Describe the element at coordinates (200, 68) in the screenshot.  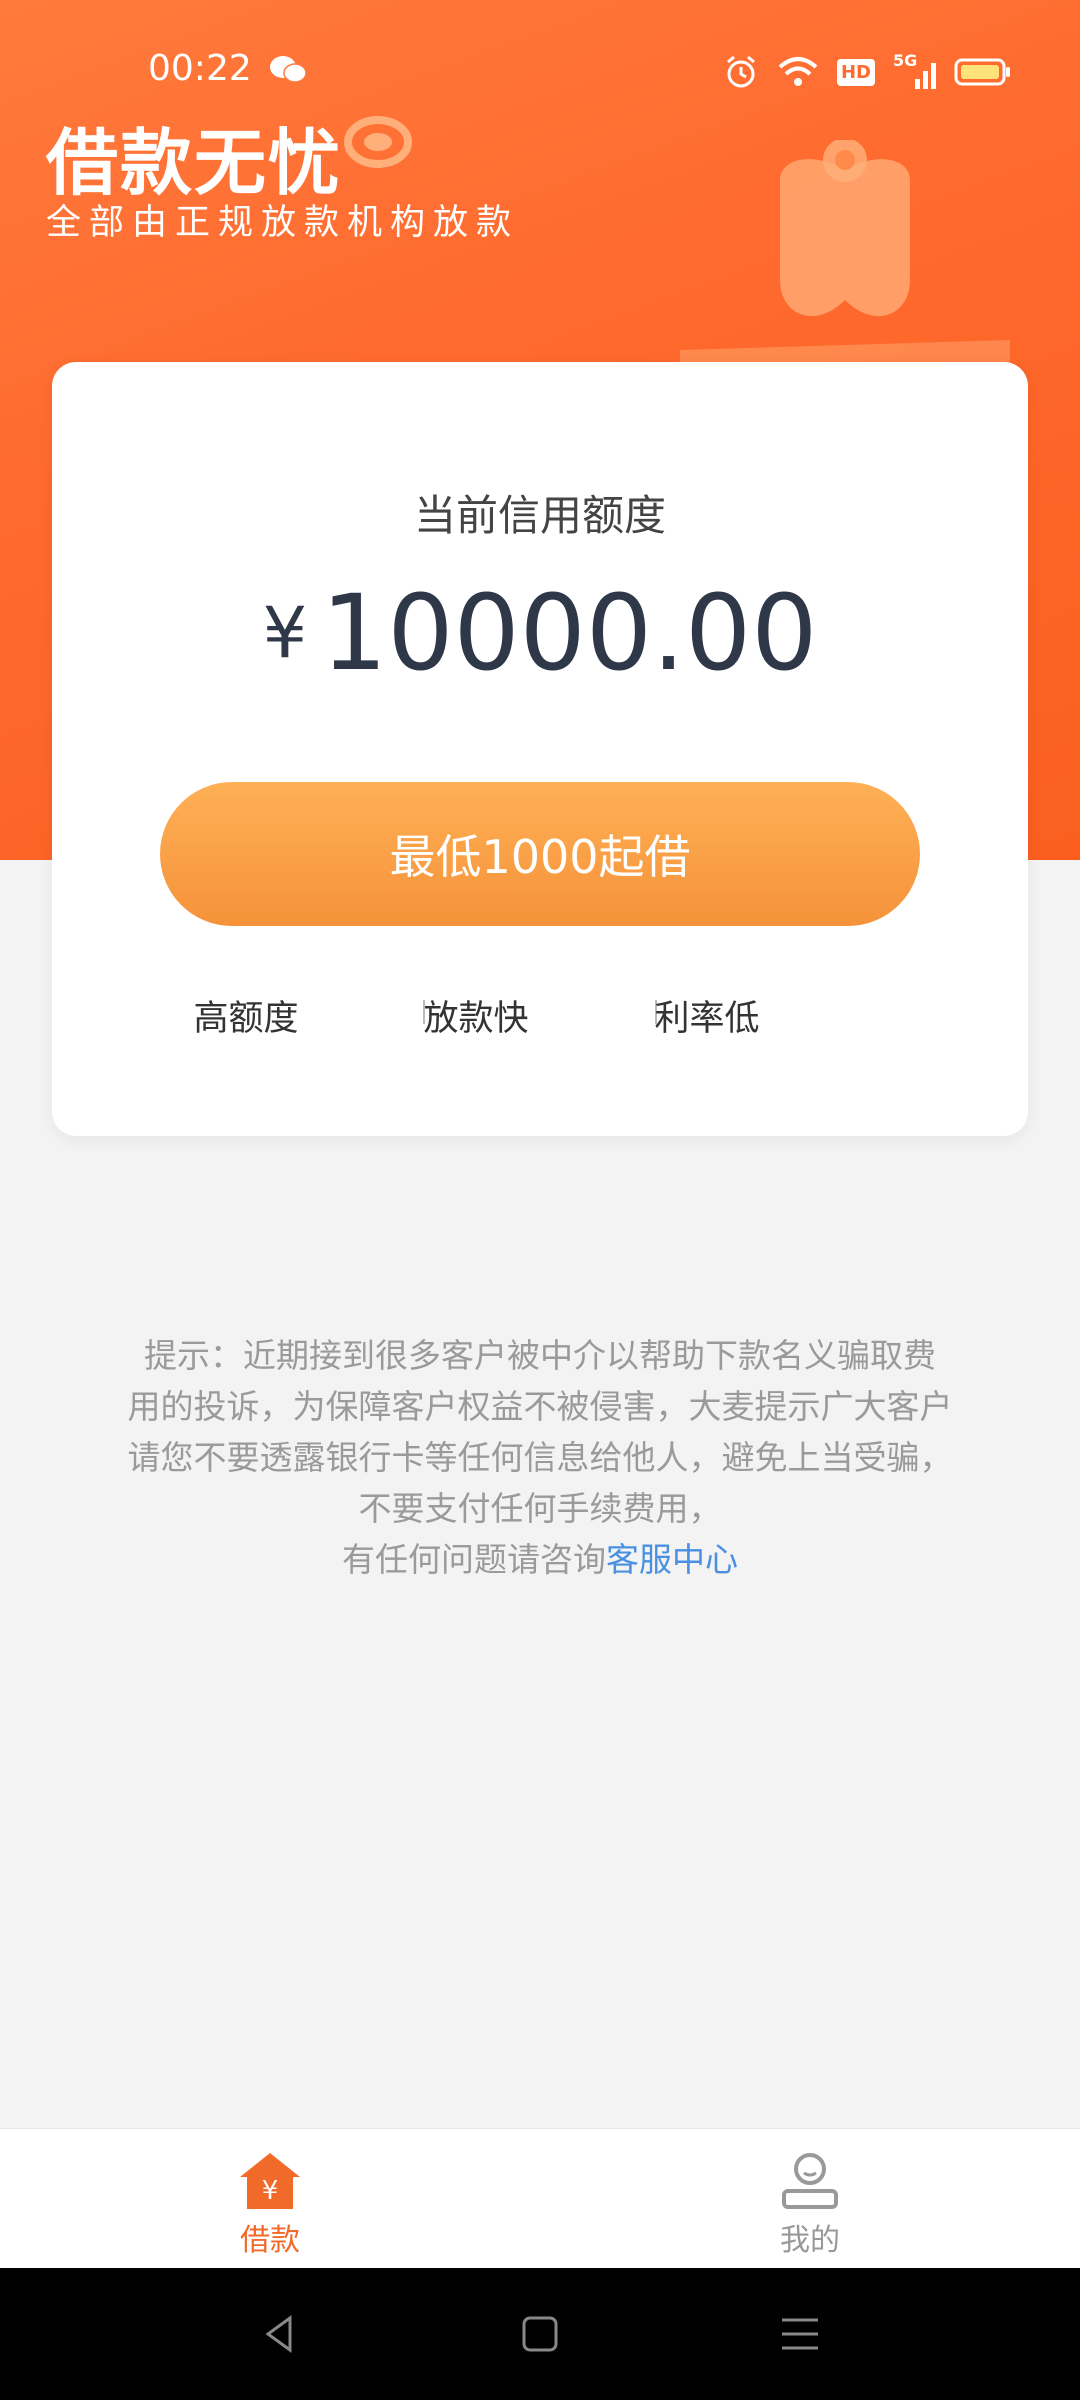
I see `status-time: 00:22` at that location.